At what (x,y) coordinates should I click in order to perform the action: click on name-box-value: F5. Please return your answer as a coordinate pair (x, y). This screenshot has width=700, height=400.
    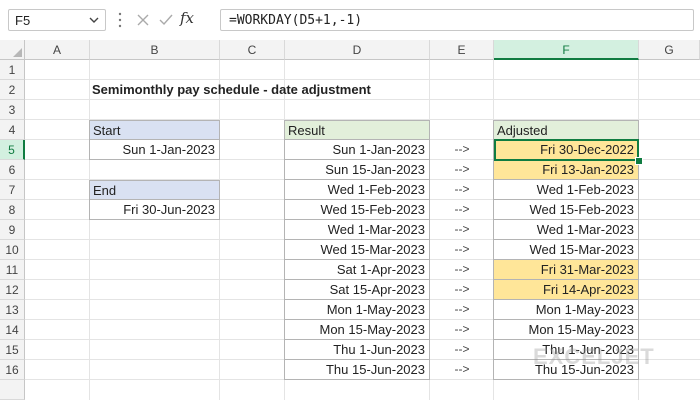
    Looking at the image, I should click on (23, 20).